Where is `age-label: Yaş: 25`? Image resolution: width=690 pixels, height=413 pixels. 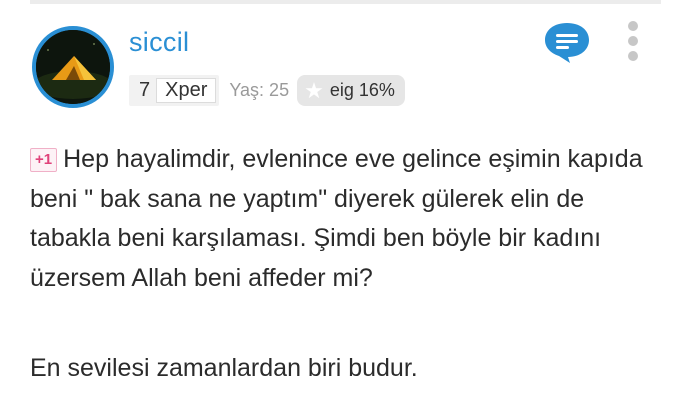
age-label: Yaş: 25 is located at coordinates (259, 90).